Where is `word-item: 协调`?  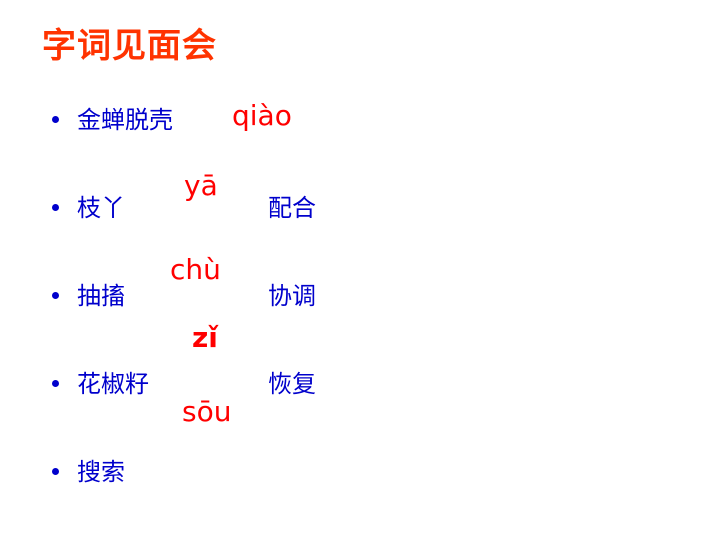
word-item: 协调 is located at coordinates (292, 296).